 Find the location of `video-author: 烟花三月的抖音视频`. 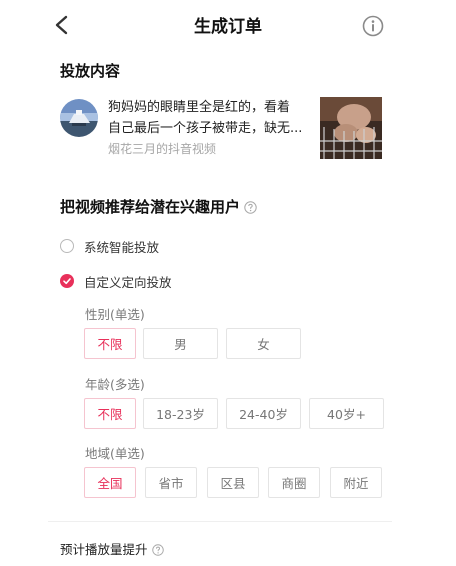

video-author: 烟花三月的抖音视频 is located at coordinates (162, 149).